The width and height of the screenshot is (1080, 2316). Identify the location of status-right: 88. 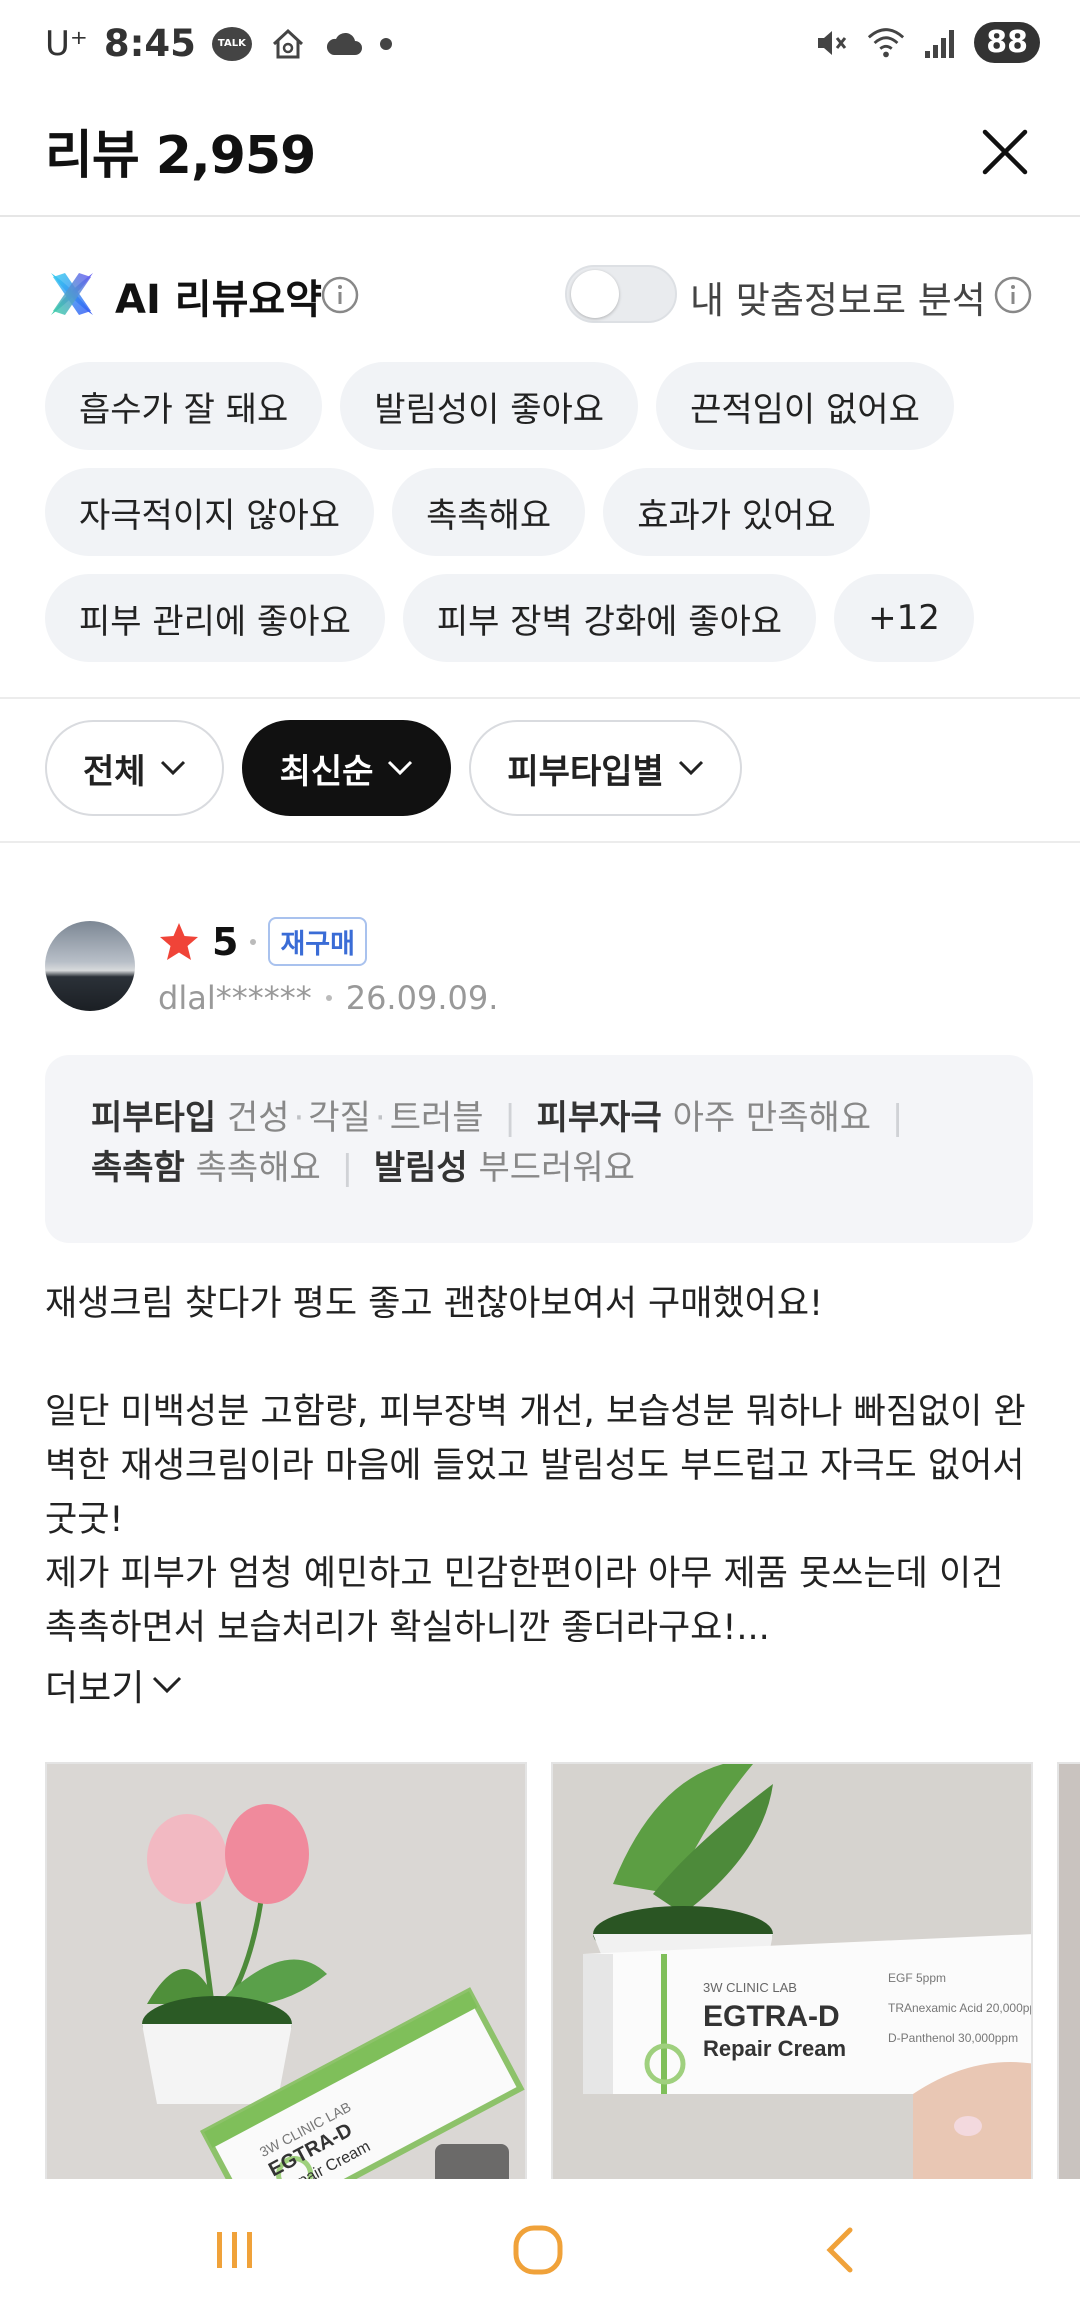
(926, 42).